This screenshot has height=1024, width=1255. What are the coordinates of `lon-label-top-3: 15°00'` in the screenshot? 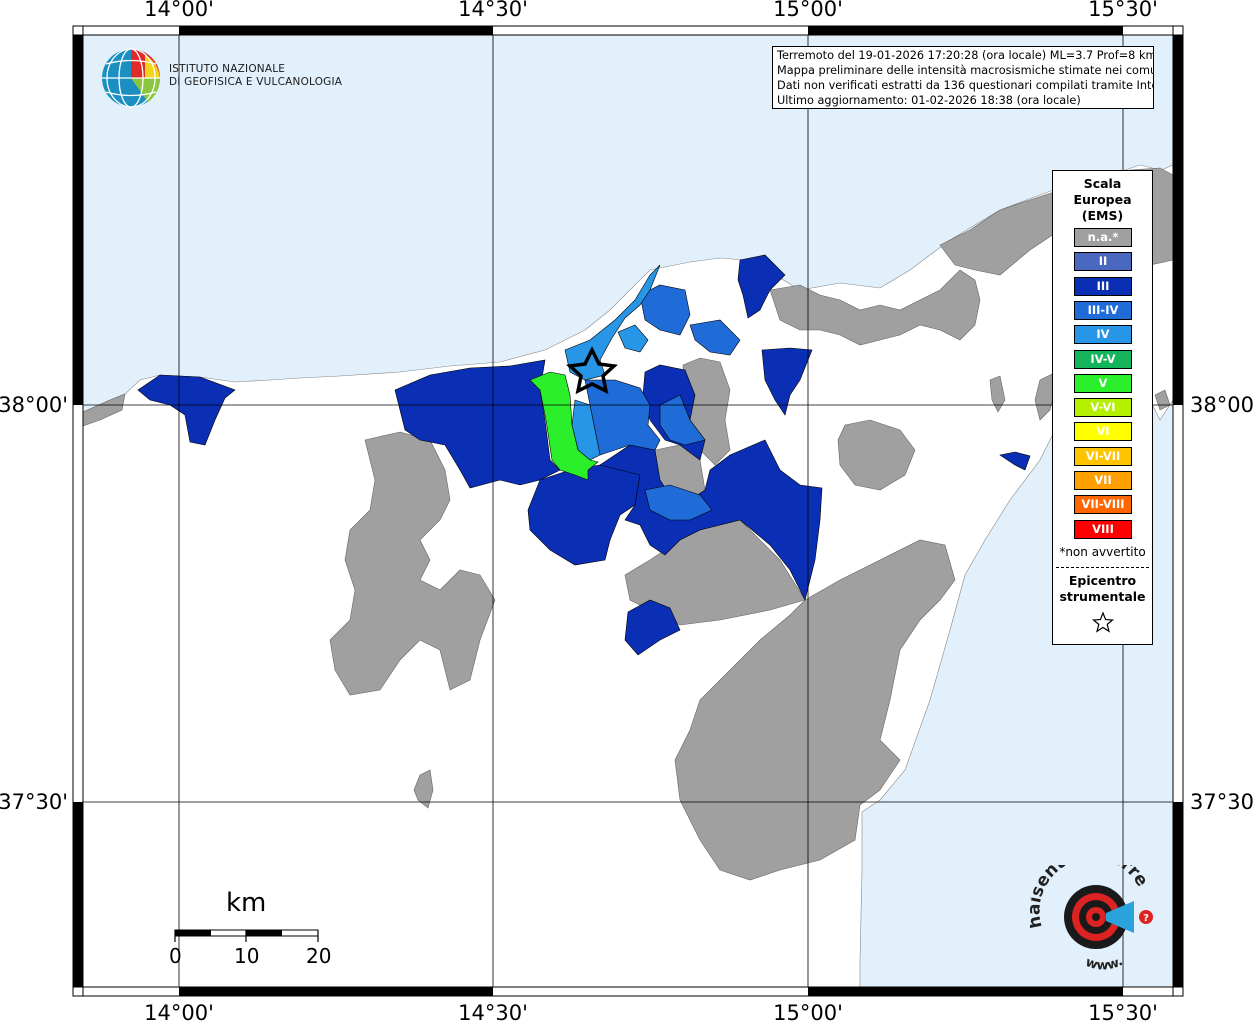 It's located at (808, 10).